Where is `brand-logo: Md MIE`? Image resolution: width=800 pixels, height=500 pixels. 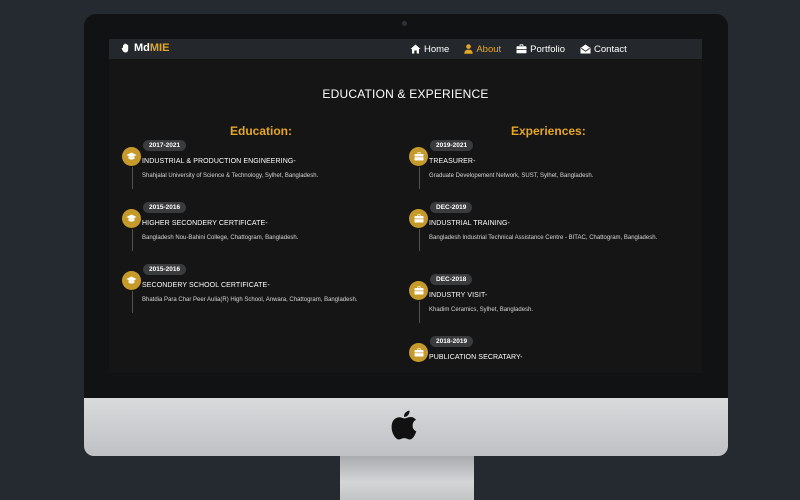 brand-logo: Md MIE is located at coordinates (145, 48).